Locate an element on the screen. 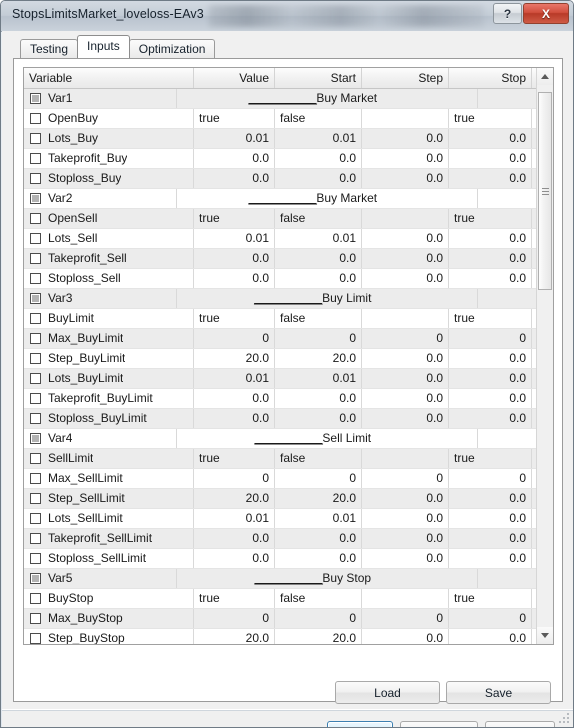 This screenshot has width=574, height=728. table-row: Stoploss_Sell 0.0 0.0 0.0 0.0 is located at coordinates (288, 279).